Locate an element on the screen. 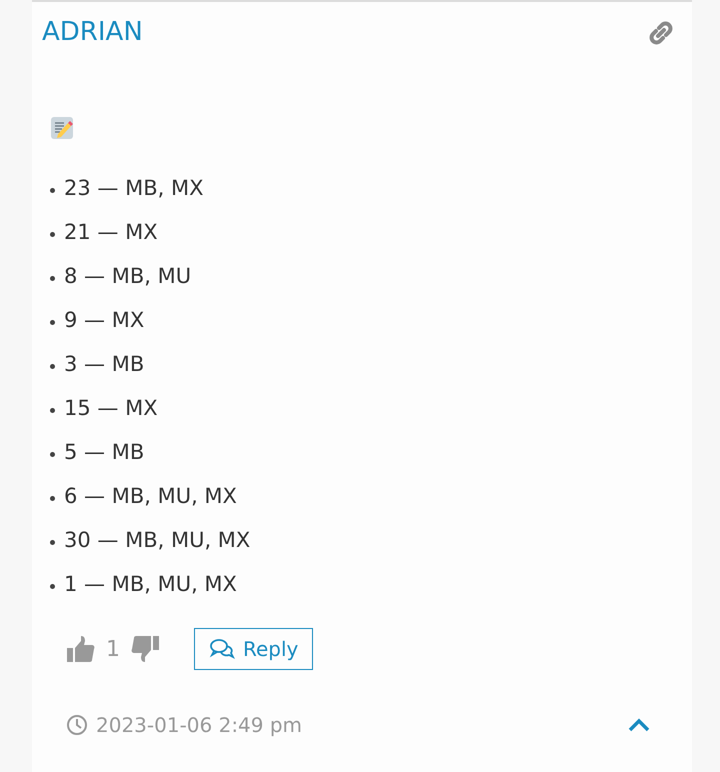 This screenshot has height=772, width=720. list-item: 21 — MX is located at coordinates (111, 233).